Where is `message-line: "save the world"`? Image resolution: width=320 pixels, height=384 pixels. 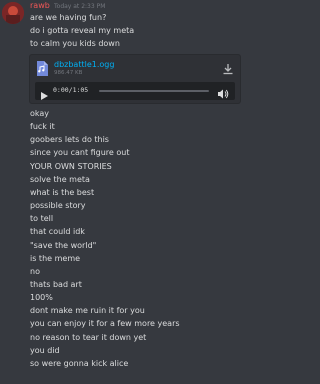 message-line: "save the world" is located at coordinates (63, 245).